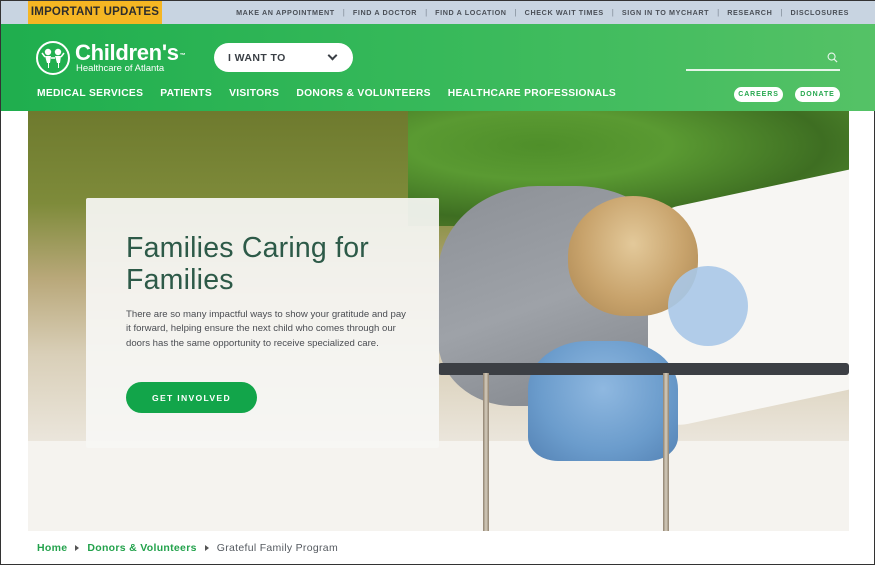 Image resolution: width=875 pixels, height=565 pixels. Describe the element at coordinates (186, 93) in the screenshot. I see `nav-patients: PATIENTS` at that location.